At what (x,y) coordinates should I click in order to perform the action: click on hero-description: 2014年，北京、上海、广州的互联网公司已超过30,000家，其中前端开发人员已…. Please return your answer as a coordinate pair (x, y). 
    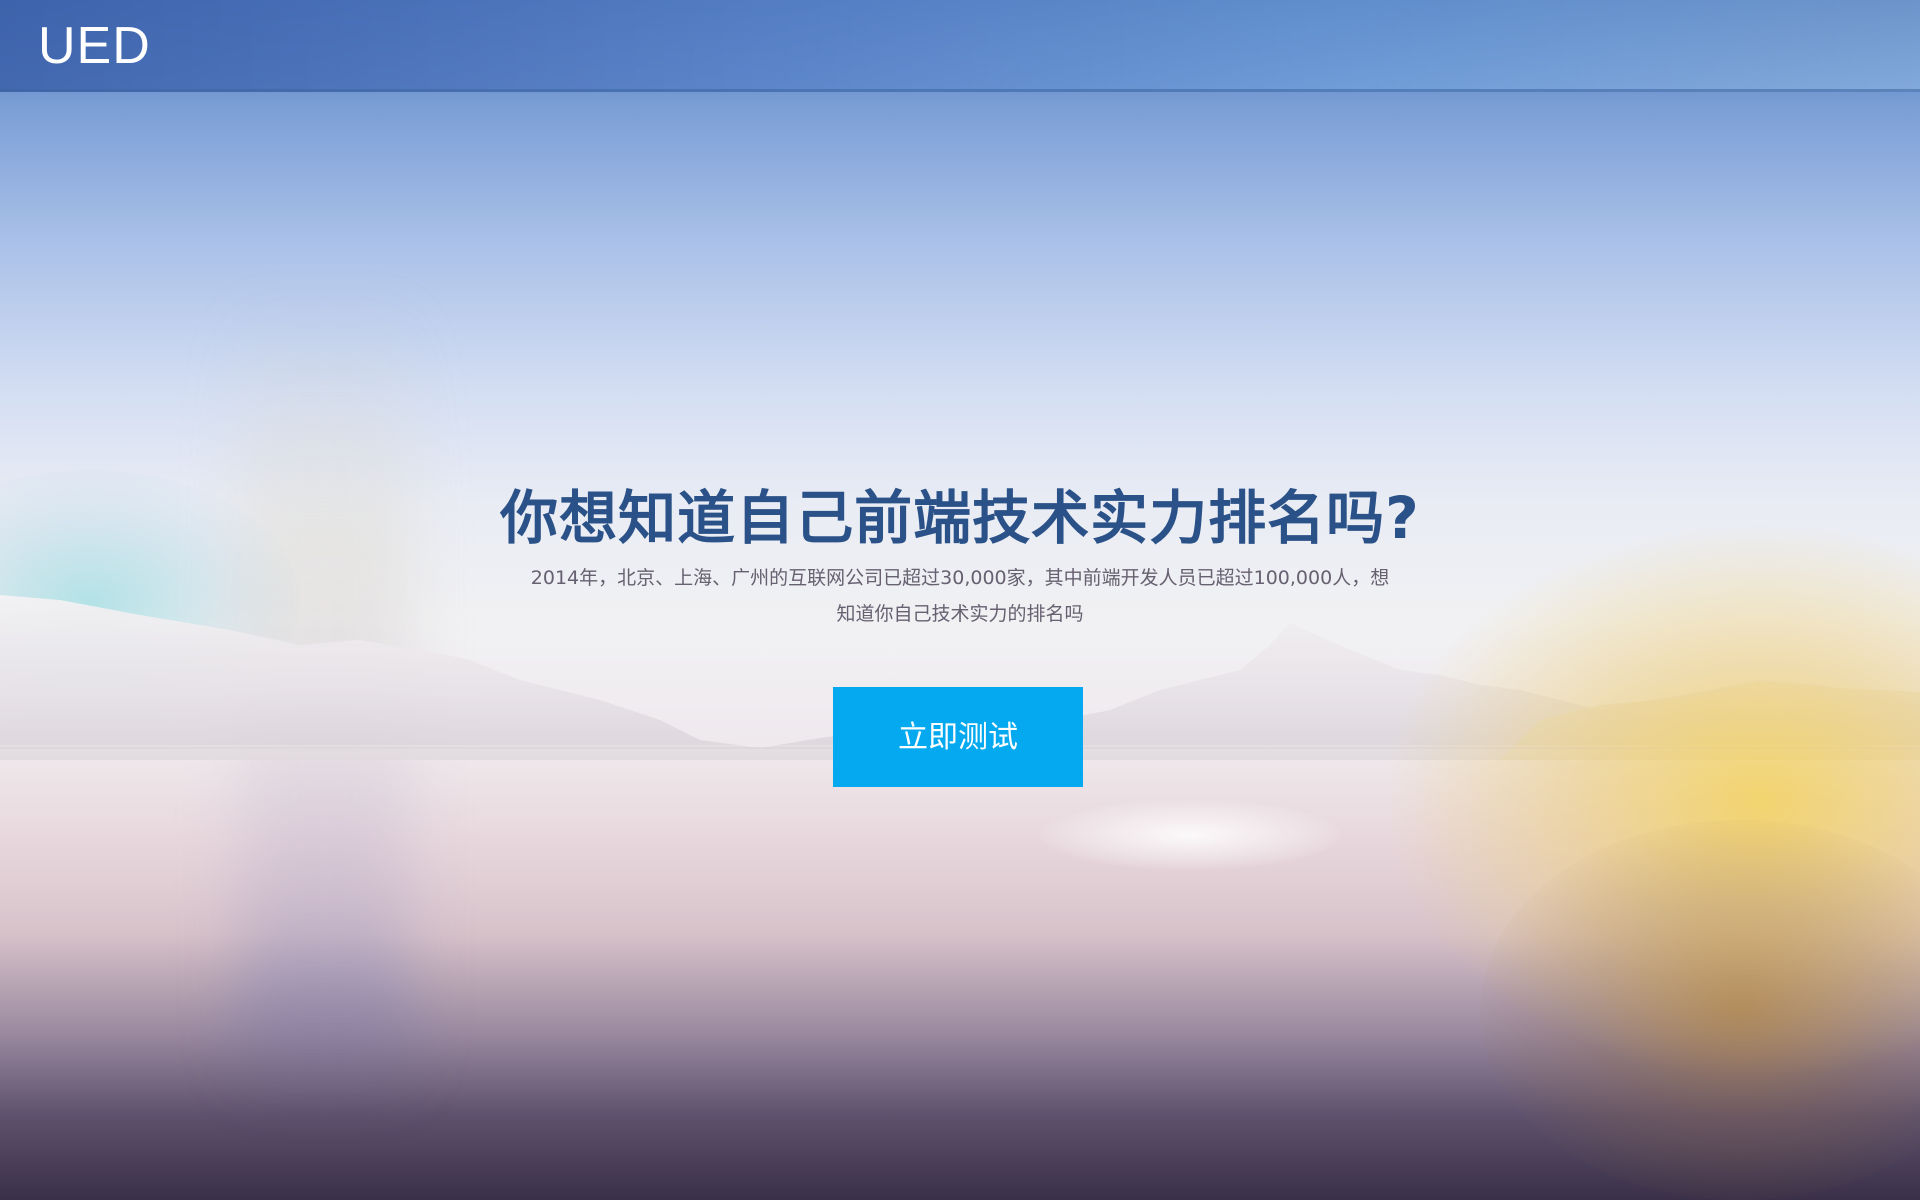
    Looking at the image, I should click on (960, 596).